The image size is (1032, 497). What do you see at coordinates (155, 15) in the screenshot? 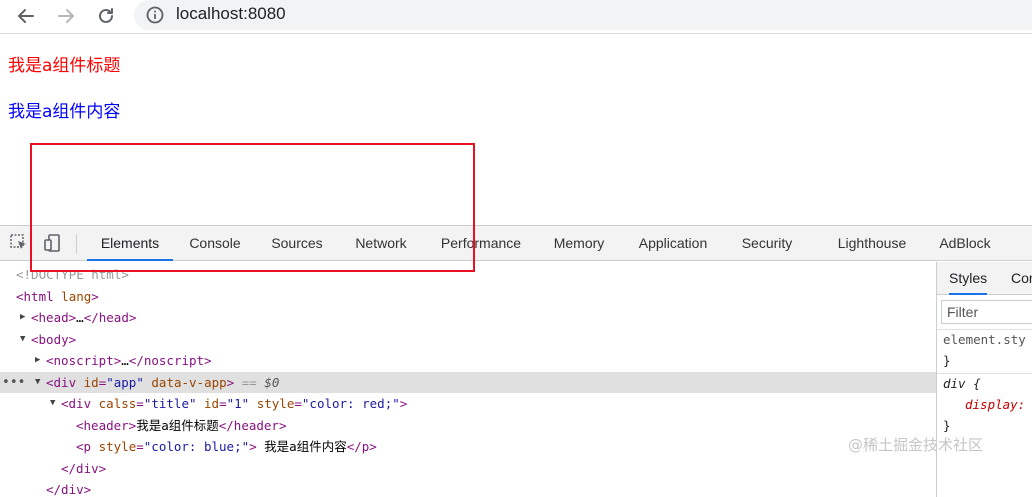
I see `info-icon` at bounding box center [155, 15].